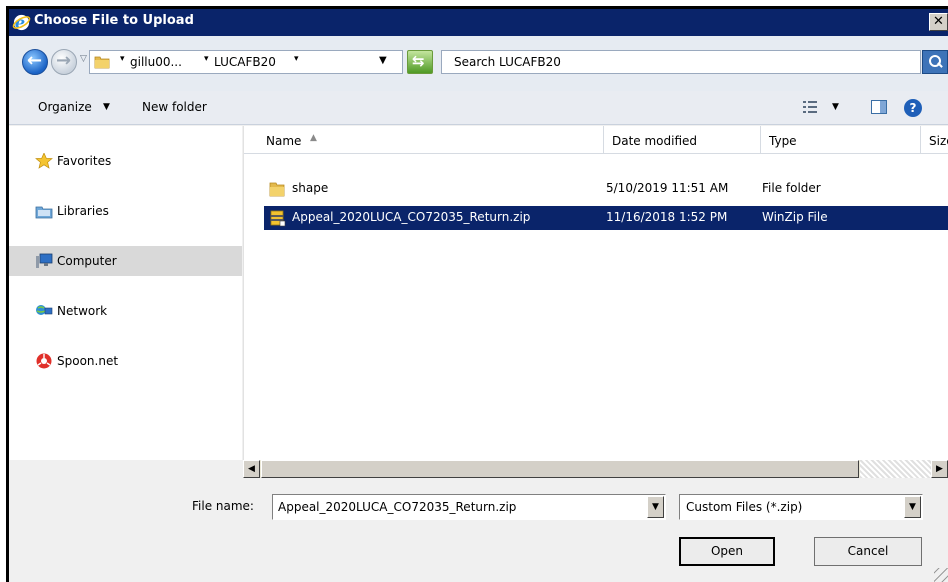  What do you see at coordinates (478, 22) in the screenshot?
I see `title-bar: e Choose File to Upload ✕` at bounding box center [478, 22].